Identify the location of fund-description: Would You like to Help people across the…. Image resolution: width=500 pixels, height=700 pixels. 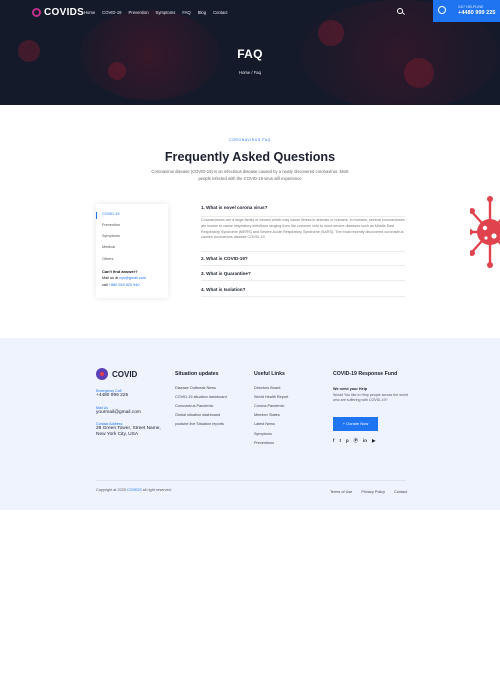
(370, 398).